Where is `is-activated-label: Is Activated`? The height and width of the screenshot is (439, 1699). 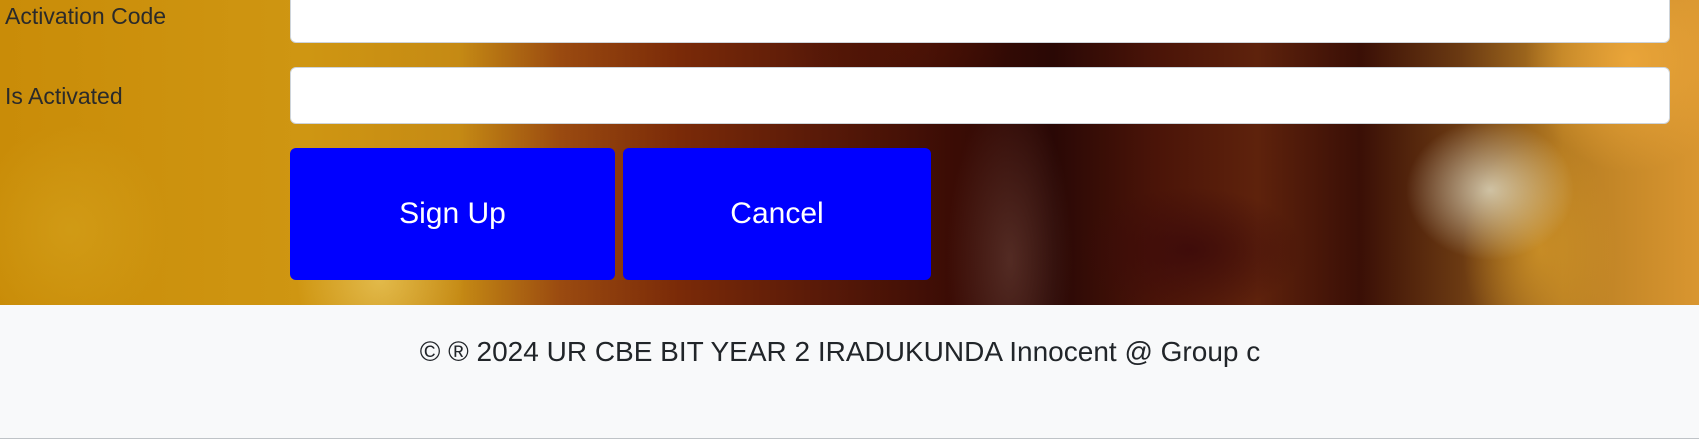
is-activated-label: Is Activated is located at coordinates (64, 96).